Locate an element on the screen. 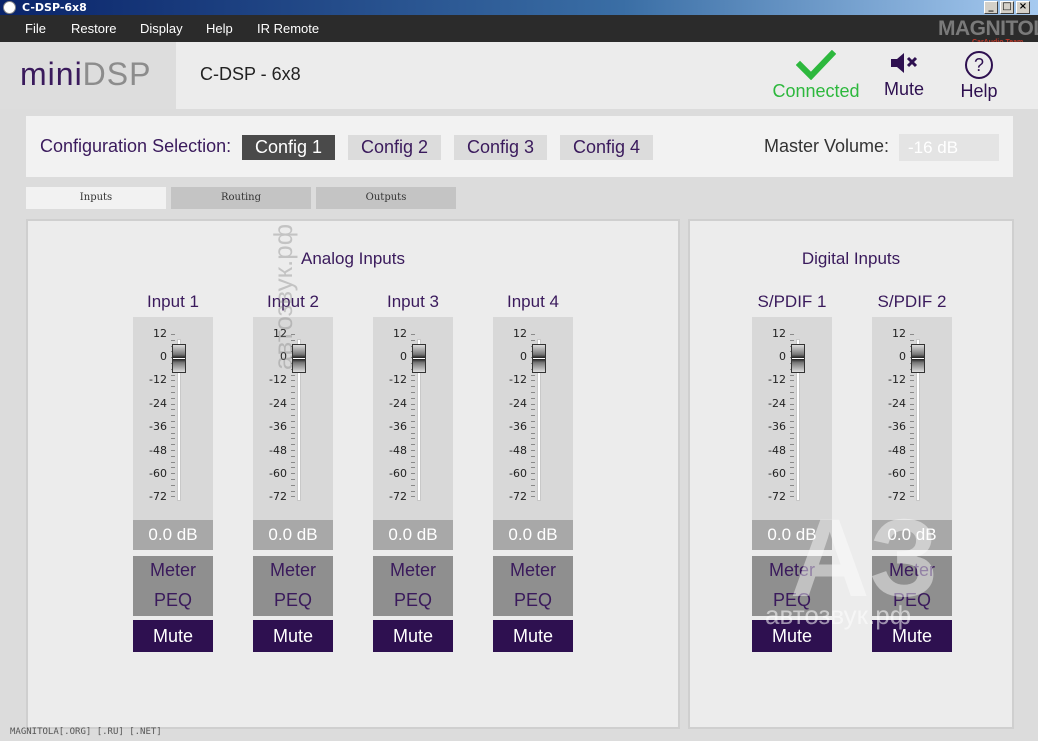 Image resolution: width=1038 pixels, height=741 pixels. connected-status: Connected is located at coordinates (816, 75).